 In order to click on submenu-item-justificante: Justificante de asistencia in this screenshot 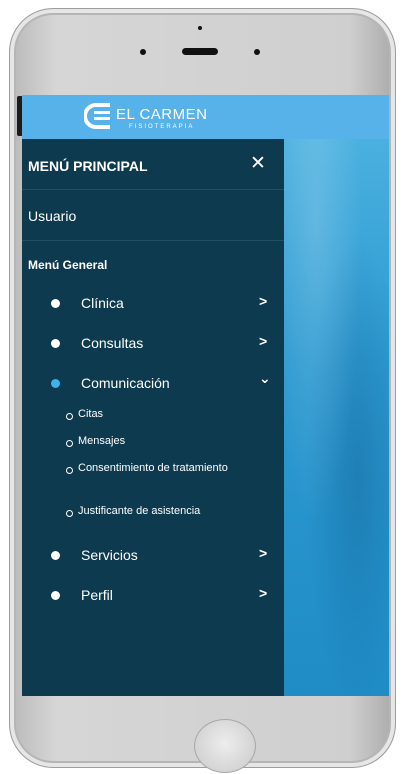, I will do `click(153, 513)`.